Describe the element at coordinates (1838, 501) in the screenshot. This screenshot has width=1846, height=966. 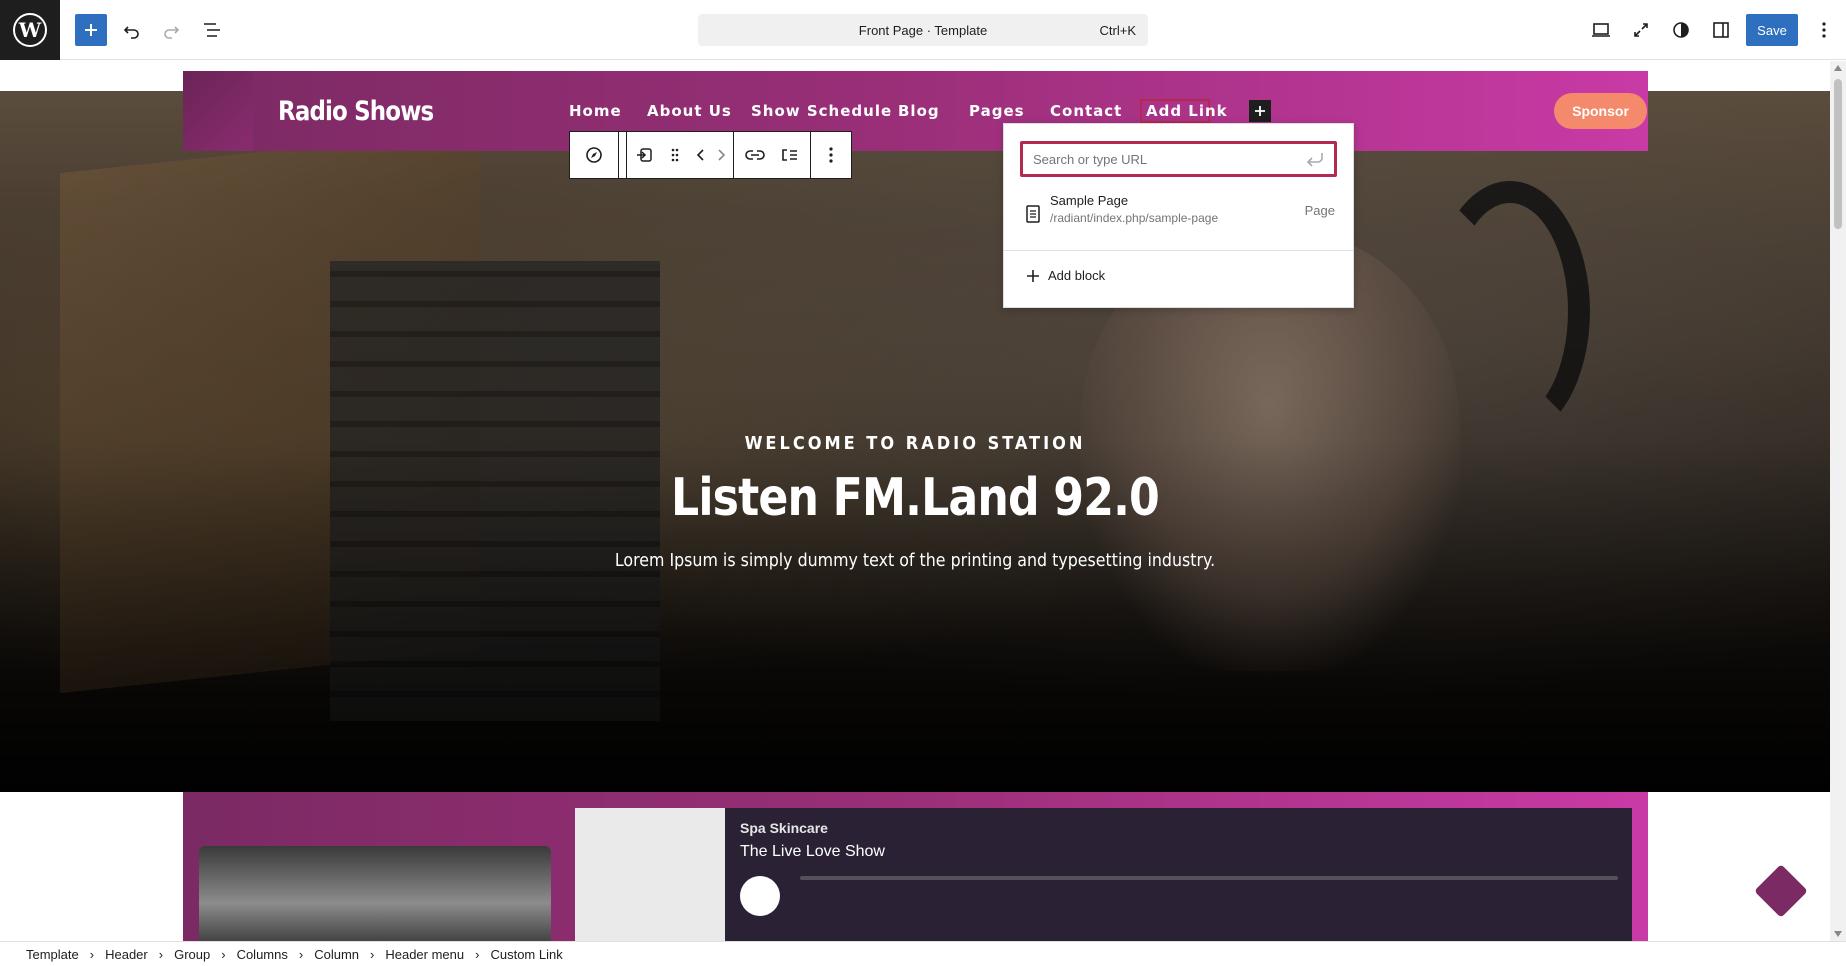
I see `canvas-scrollbar` at that location.